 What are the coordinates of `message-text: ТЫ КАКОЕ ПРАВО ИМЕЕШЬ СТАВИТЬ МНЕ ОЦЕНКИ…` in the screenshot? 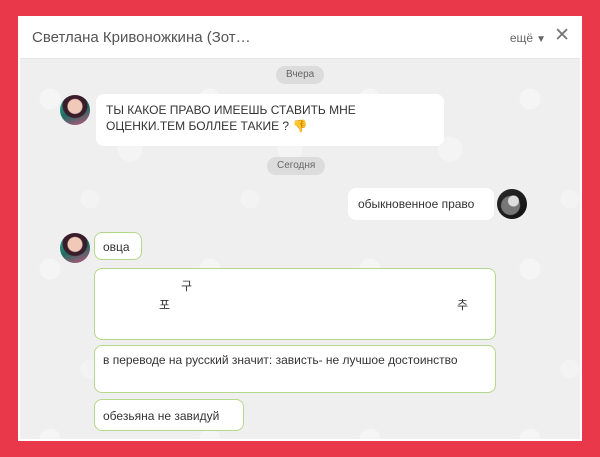 It's located at (231, 118).